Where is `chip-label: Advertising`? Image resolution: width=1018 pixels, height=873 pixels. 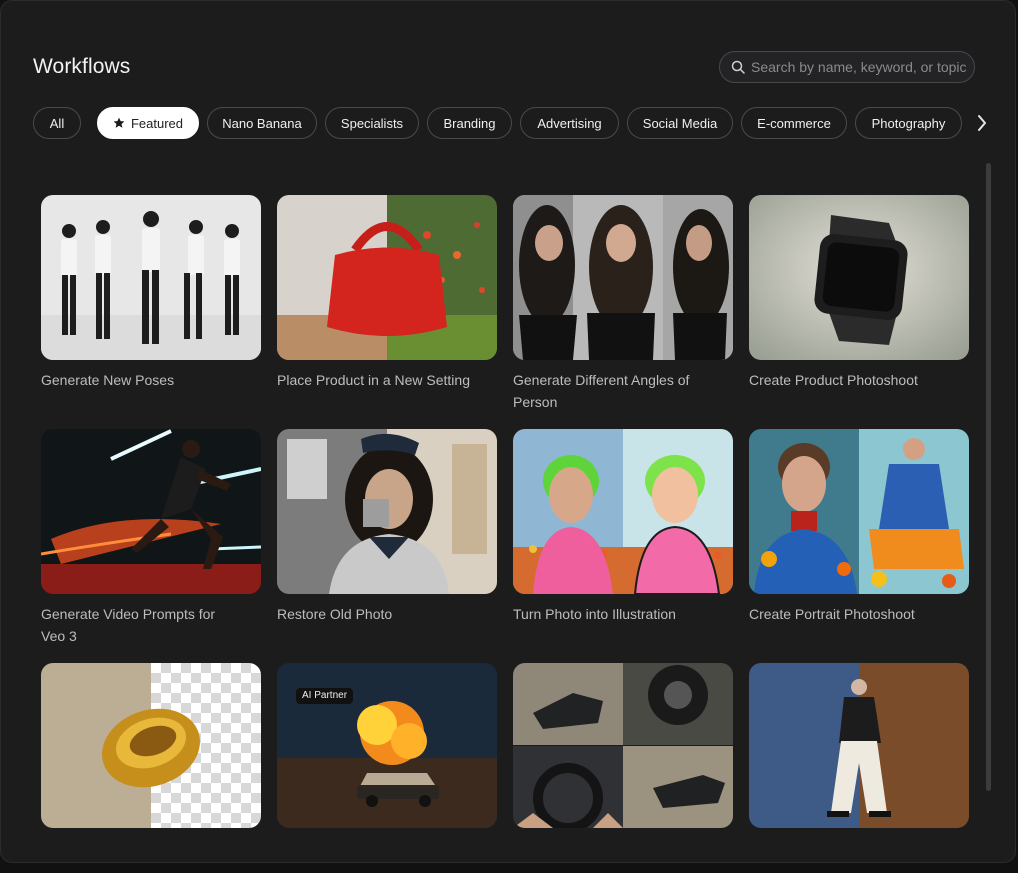 chip-label: Advertising is located at coordinates (569, 123).